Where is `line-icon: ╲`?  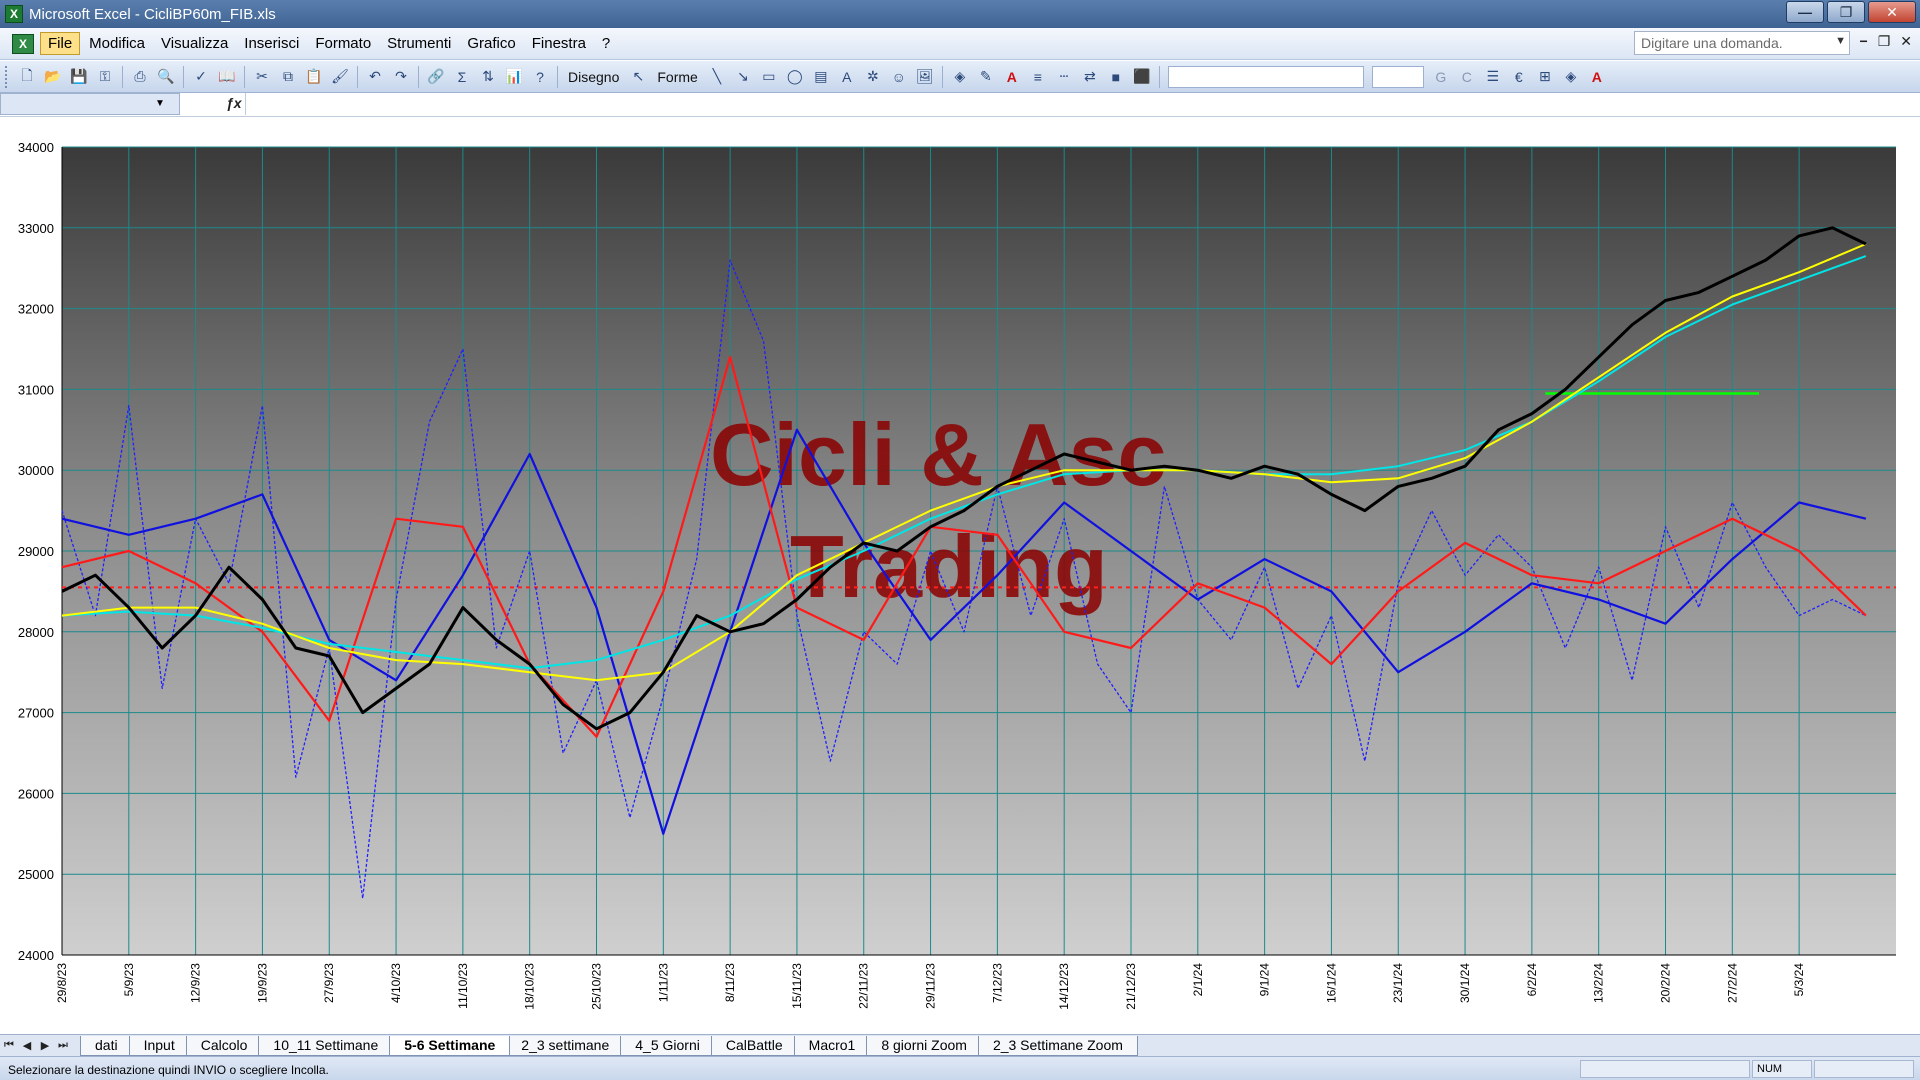
line-icon: ╲ is located at coordinates (717, 77).